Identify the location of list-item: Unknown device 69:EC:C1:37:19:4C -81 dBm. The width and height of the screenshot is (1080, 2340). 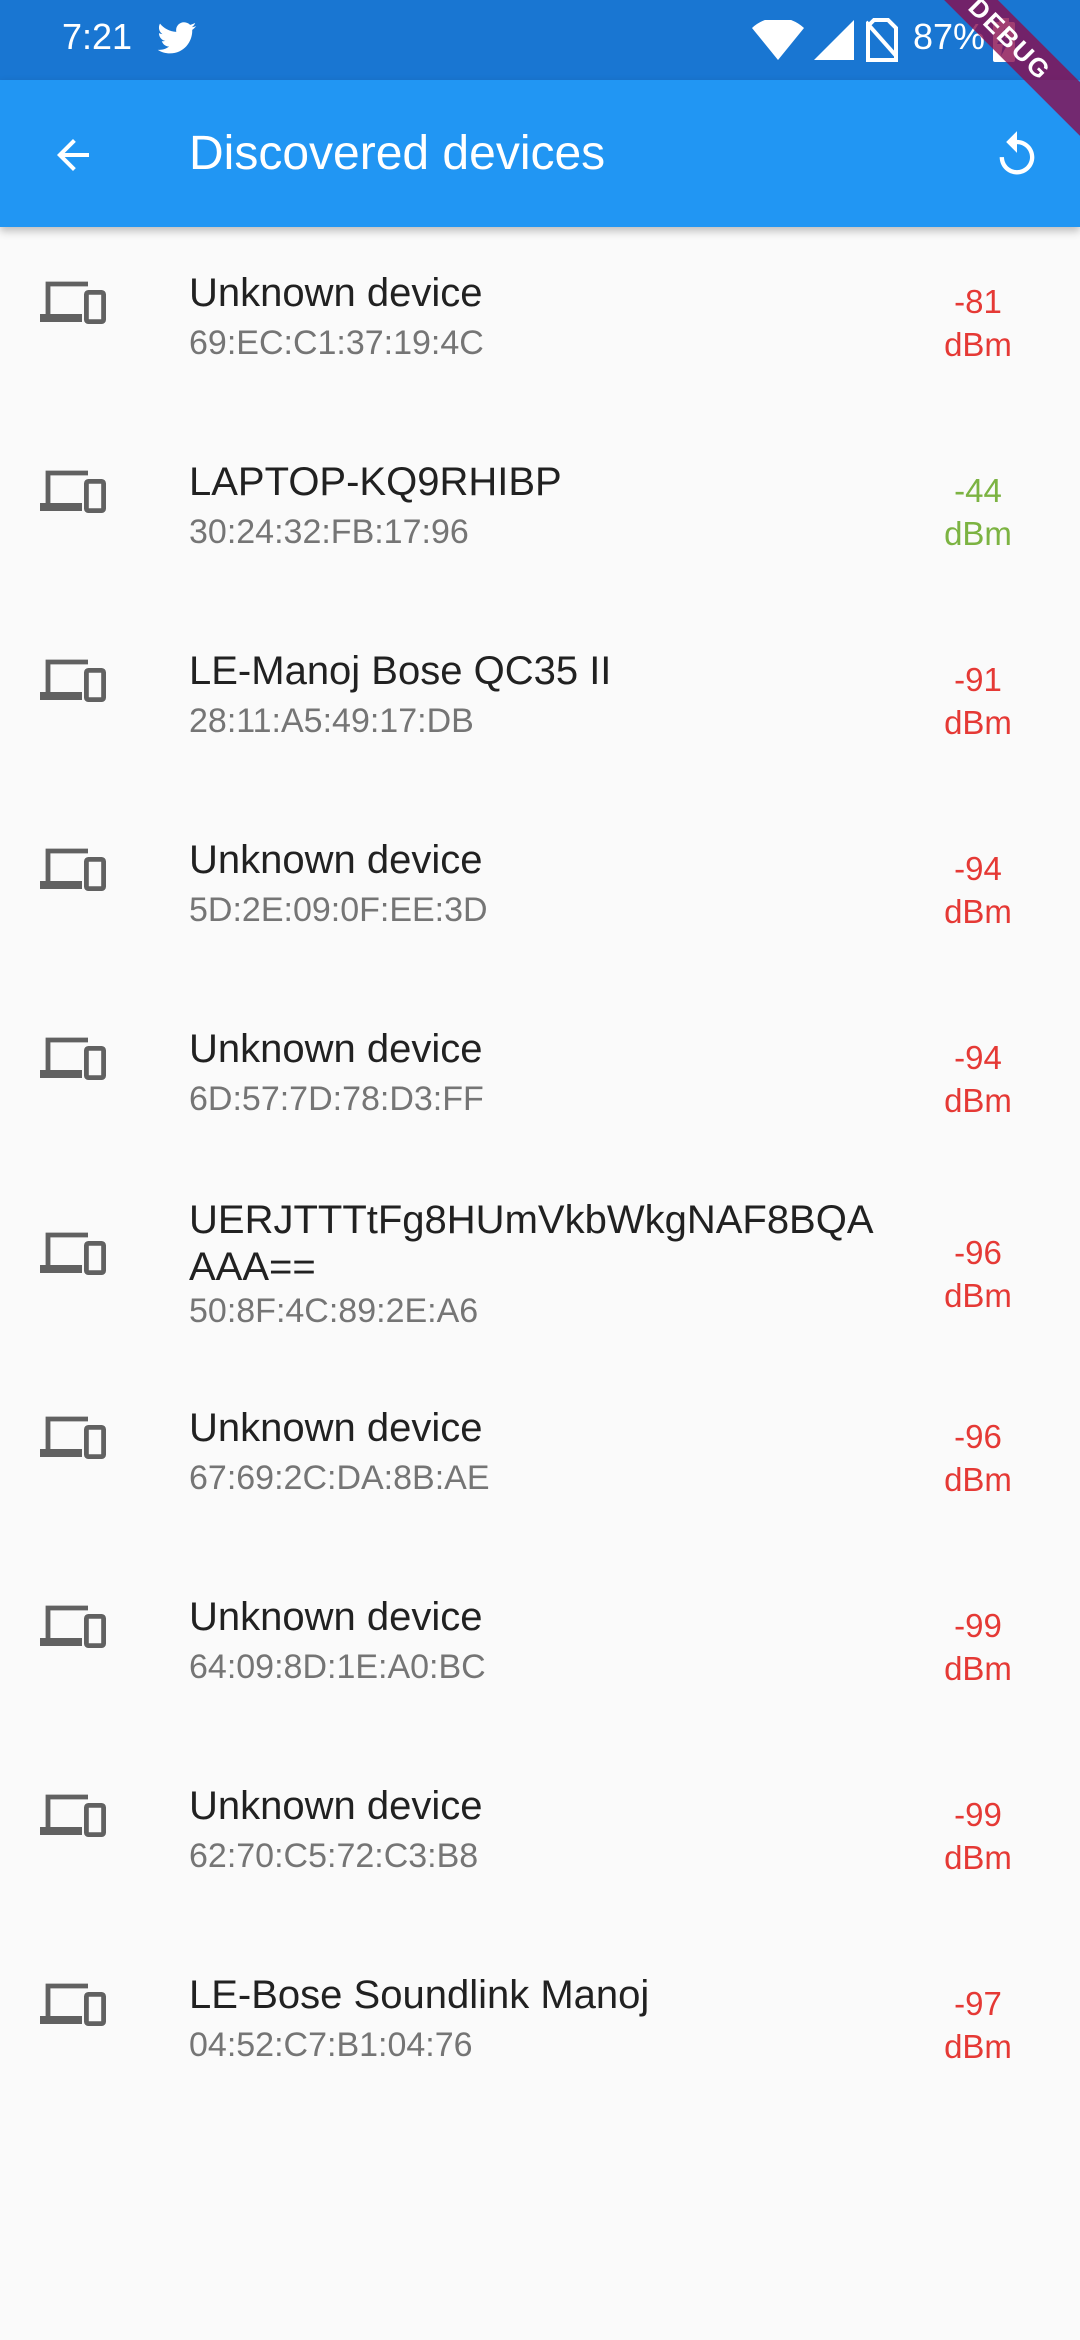
(540, 324).